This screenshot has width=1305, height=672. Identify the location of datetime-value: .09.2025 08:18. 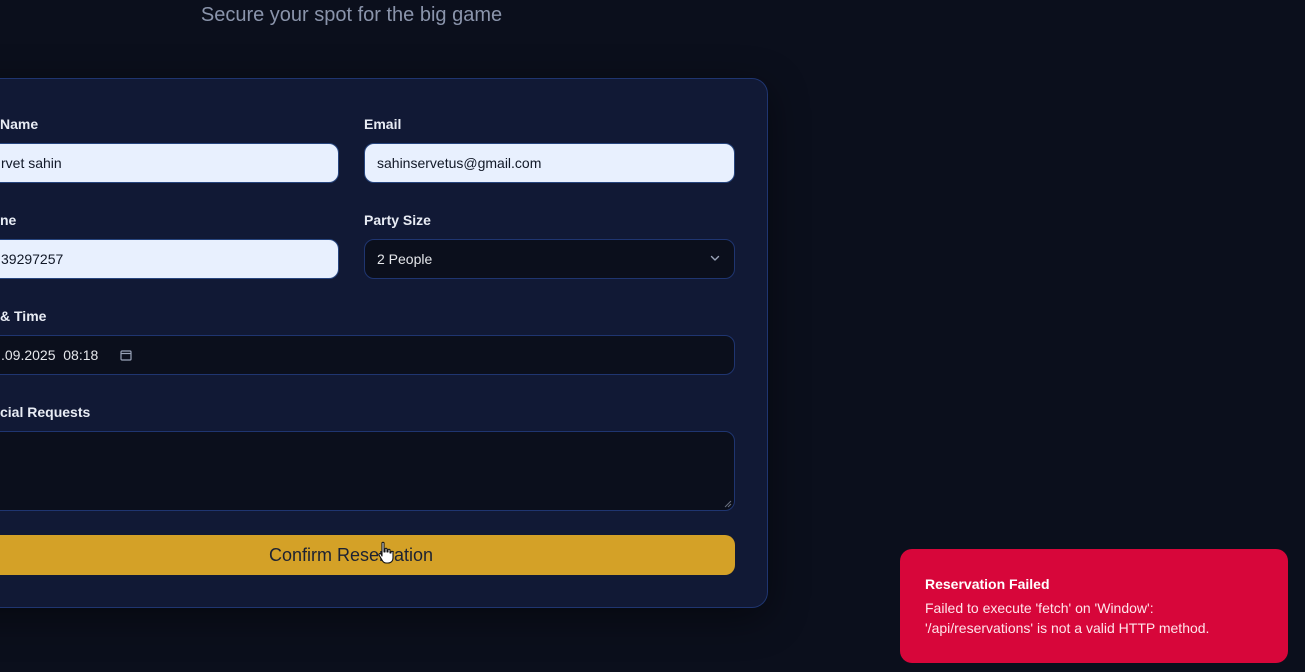
(50, 355).